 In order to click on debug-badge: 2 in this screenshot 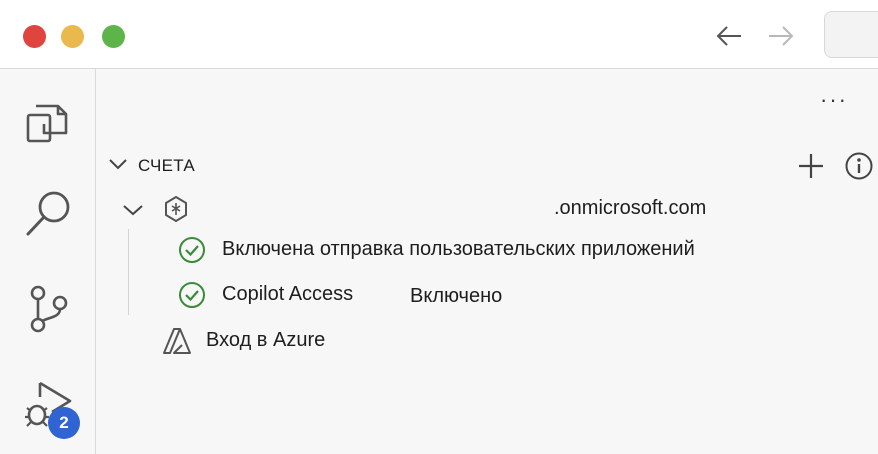, I will do `click(64, 423)`.